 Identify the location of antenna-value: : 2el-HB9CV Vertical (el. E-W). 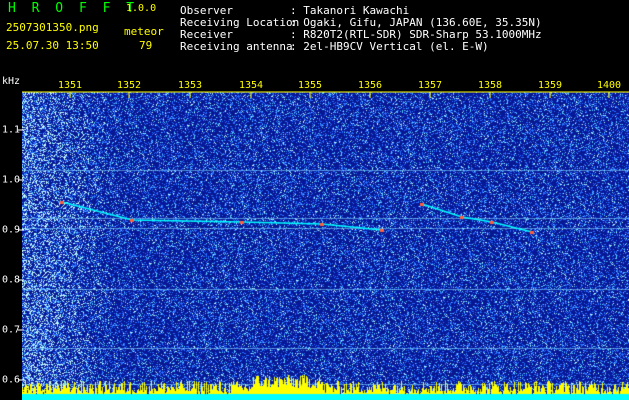
(389, 46).